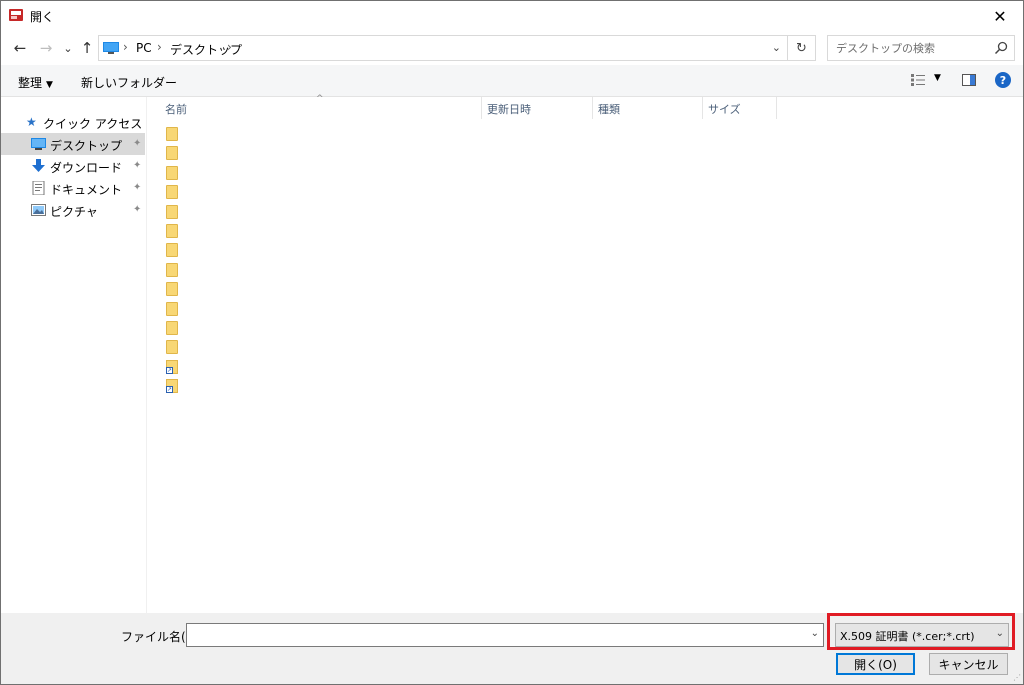 Image resolution: width=1024 pixels, height=685 pixels. I want to click on sidebar-item-label: ダウンロード, so click(86, 168).